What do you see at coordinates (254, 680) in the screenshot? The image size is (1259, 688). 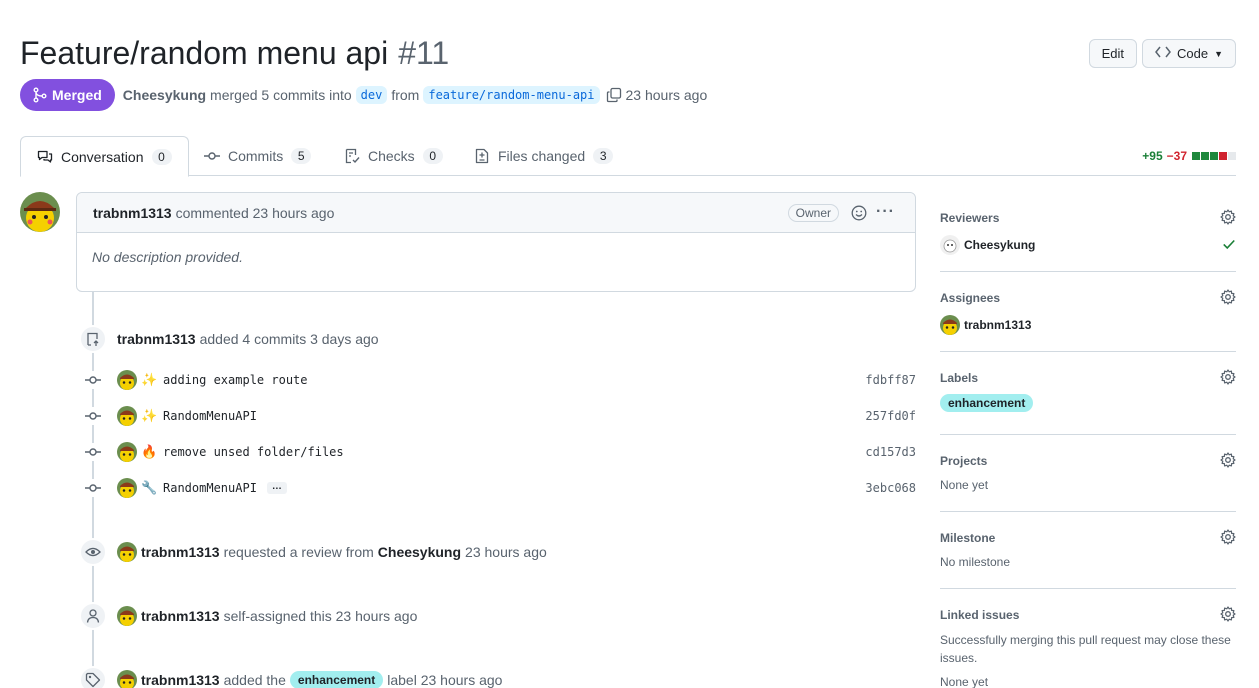 I see `event-text: added the` at bounding box center [254, 680].